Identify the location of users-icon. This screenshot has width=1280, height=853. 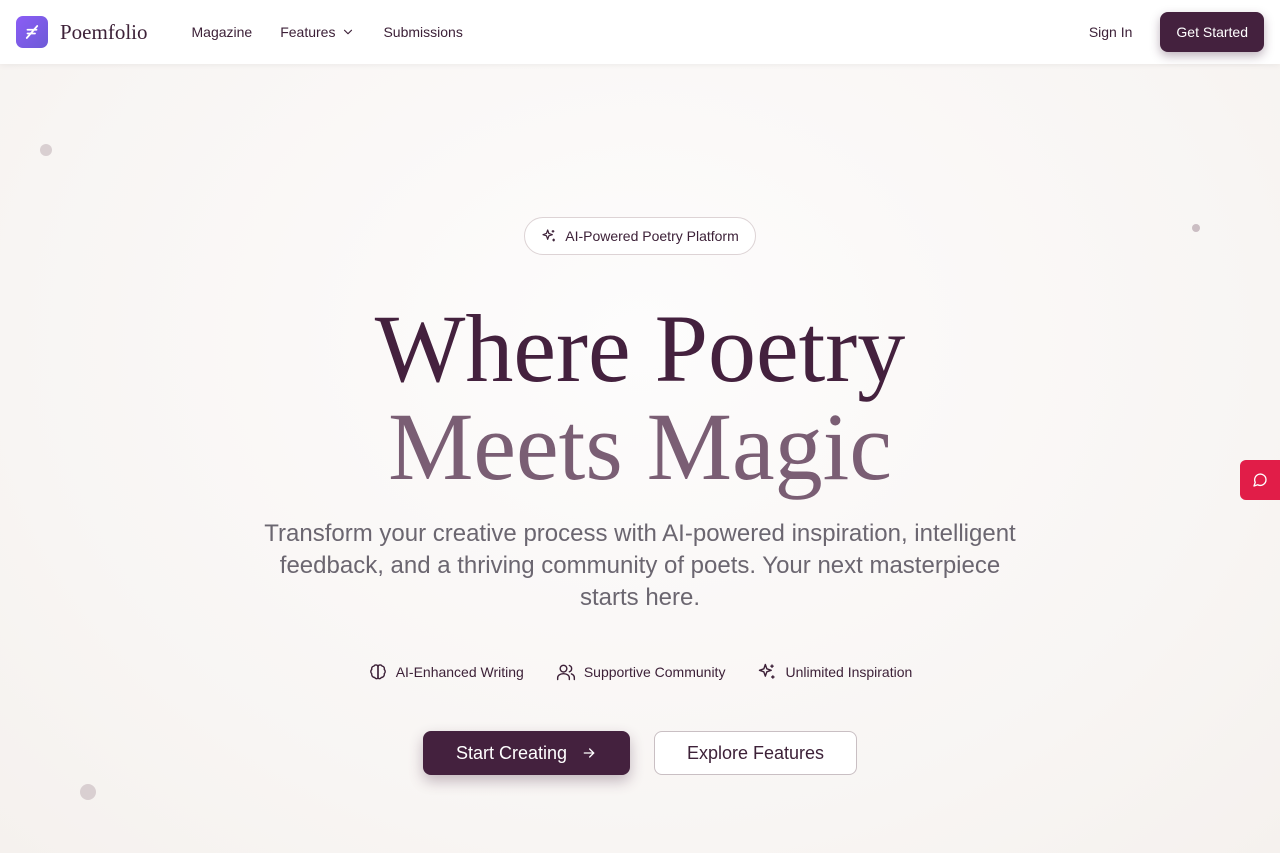
(565, 672).